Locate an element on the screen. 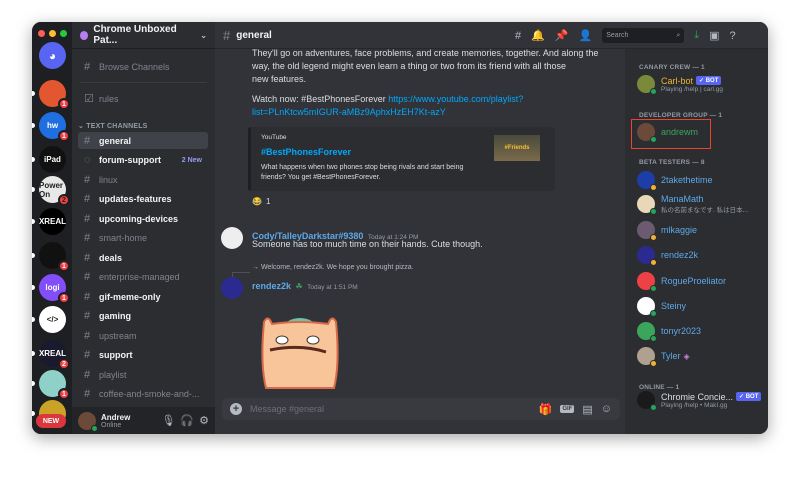  close-window-button is located at coordinates (41, 33).